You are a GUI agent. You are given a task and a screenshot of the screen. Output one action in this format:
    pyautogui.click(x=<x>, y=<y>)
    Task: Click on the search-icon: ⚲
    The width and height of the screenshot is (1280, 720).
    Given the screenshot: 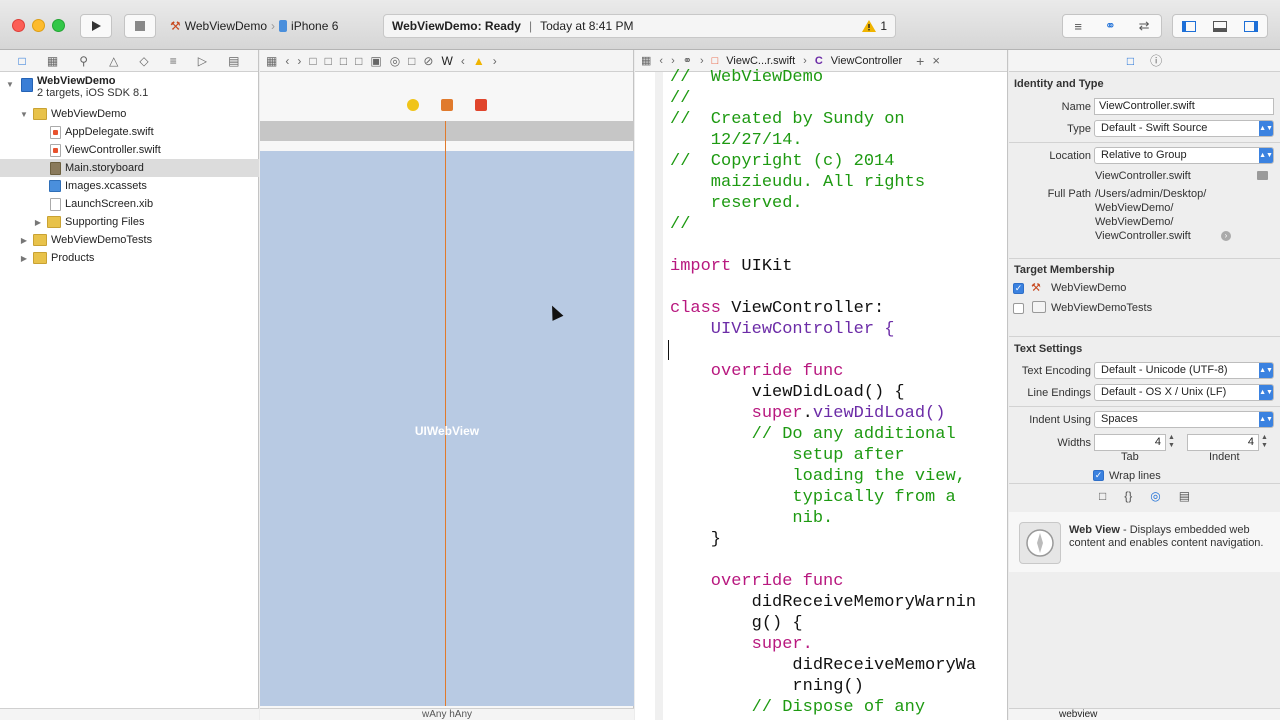 What is the action you would take?
    pyautogui.click(x=83, y=61)
    